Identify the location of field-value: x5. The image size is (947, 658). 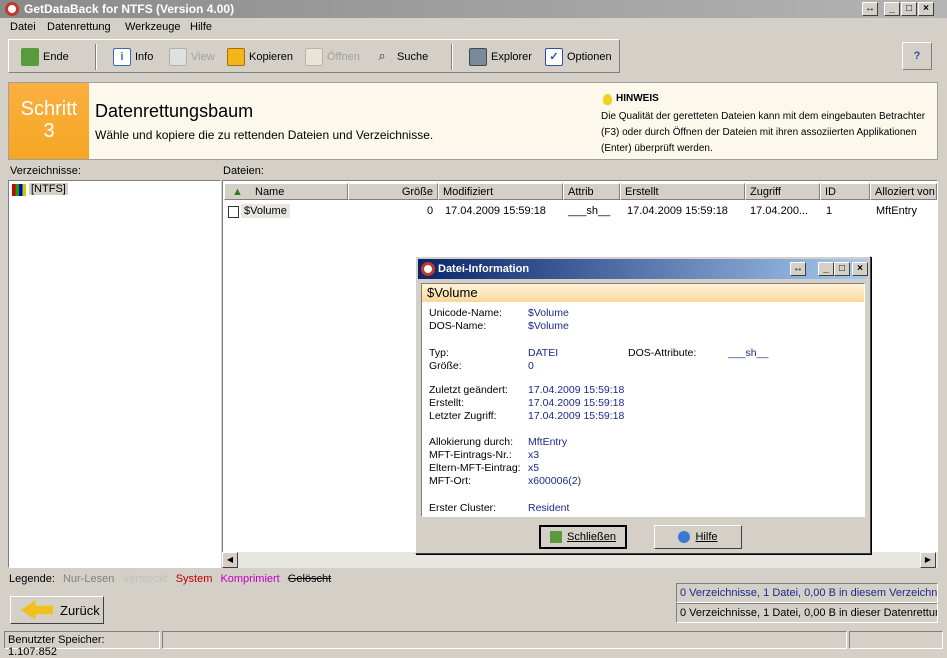
(534, 468).